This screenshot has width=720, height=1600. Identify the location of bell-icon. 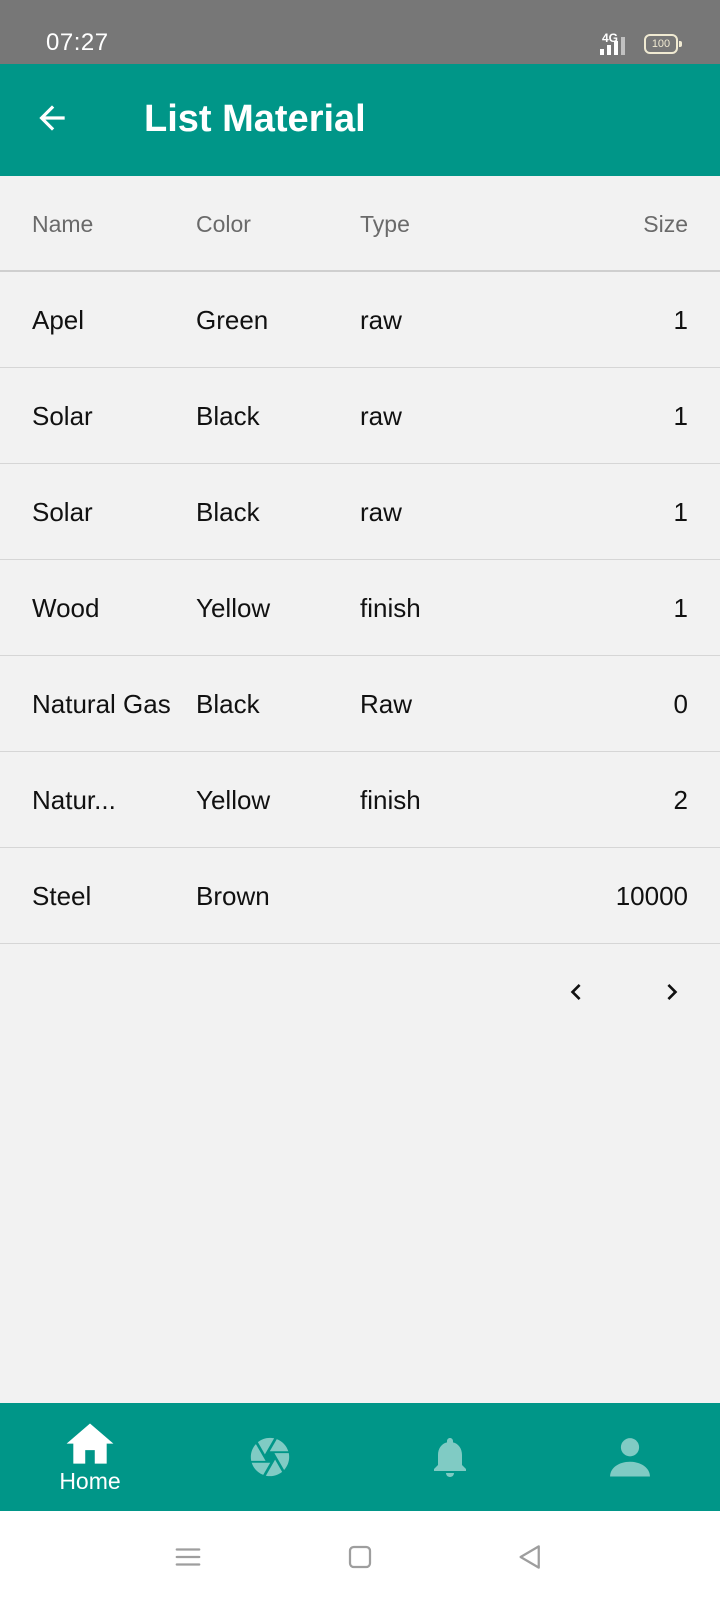
(450, 1457).